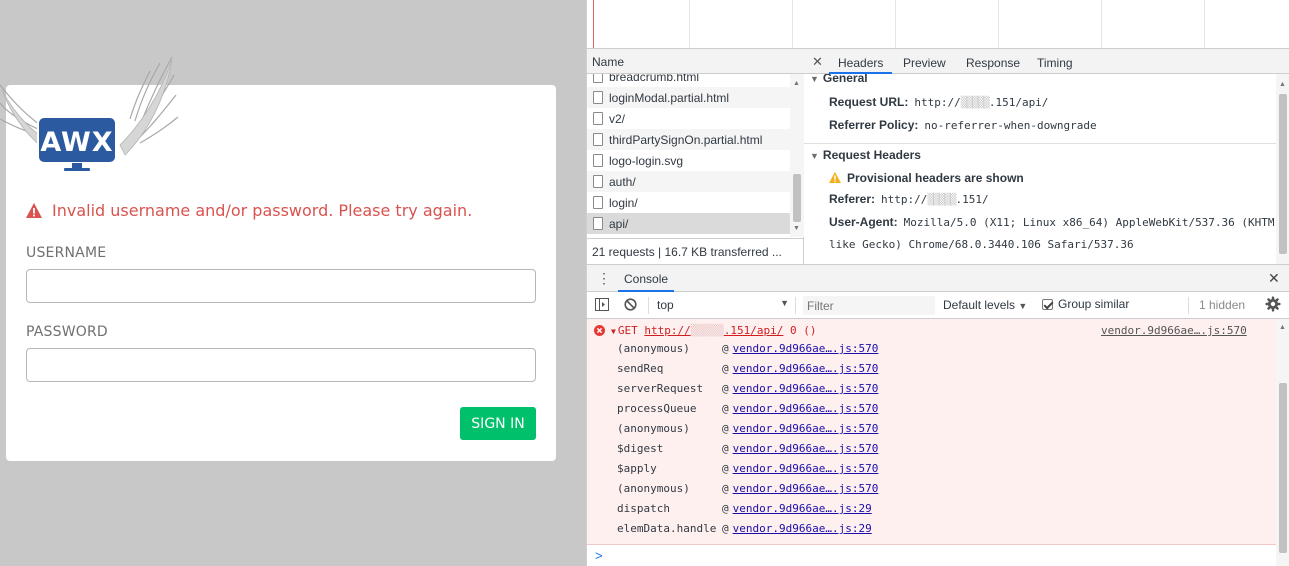 This screenshot has height=566, width=1289. What do you see at coordinates (796, 228) in the screenshot?
I see `scroll-down-arrow: ▼` at bounding box center [796, 228].